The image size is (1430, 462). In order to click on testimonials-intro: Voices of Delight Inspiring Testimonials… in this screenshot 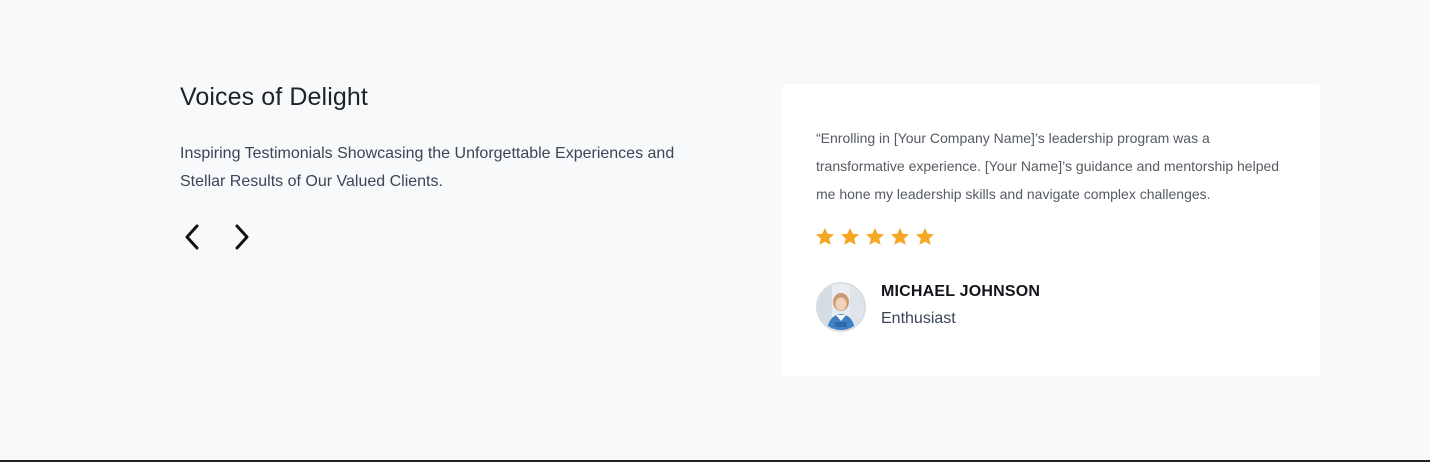, I will do `click(450, 139)`.